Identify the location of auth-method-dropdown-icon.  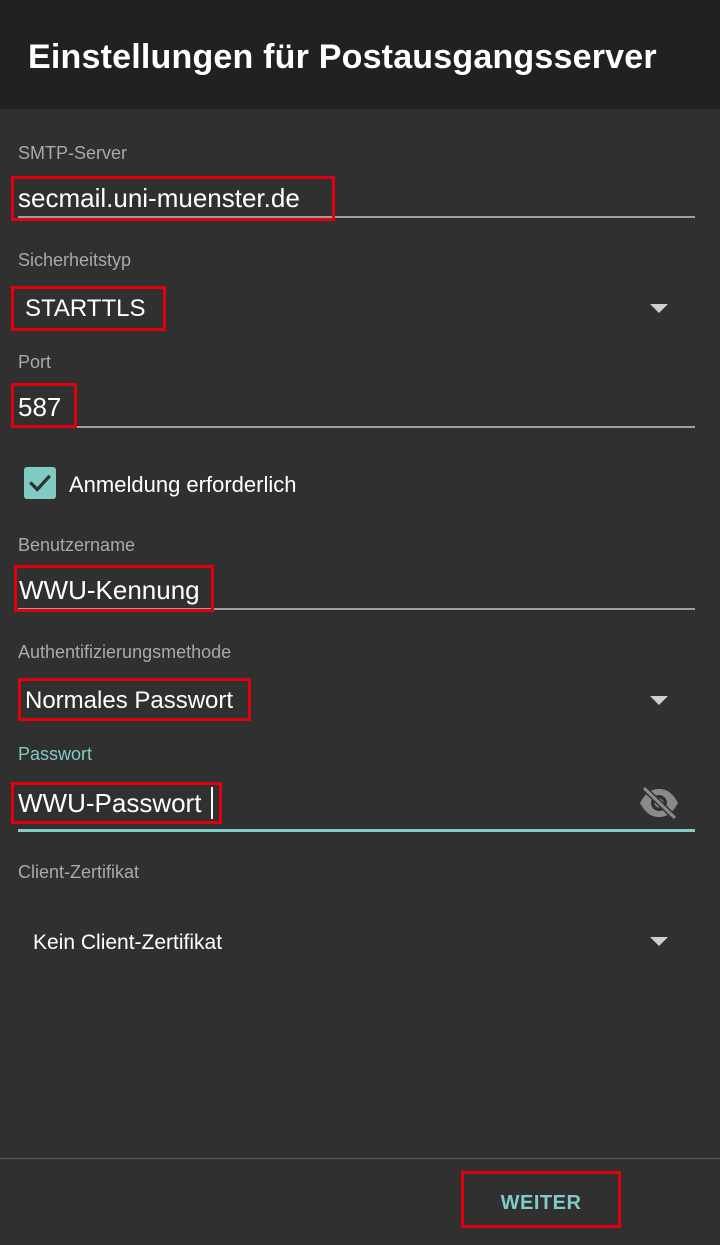
(659, 700).